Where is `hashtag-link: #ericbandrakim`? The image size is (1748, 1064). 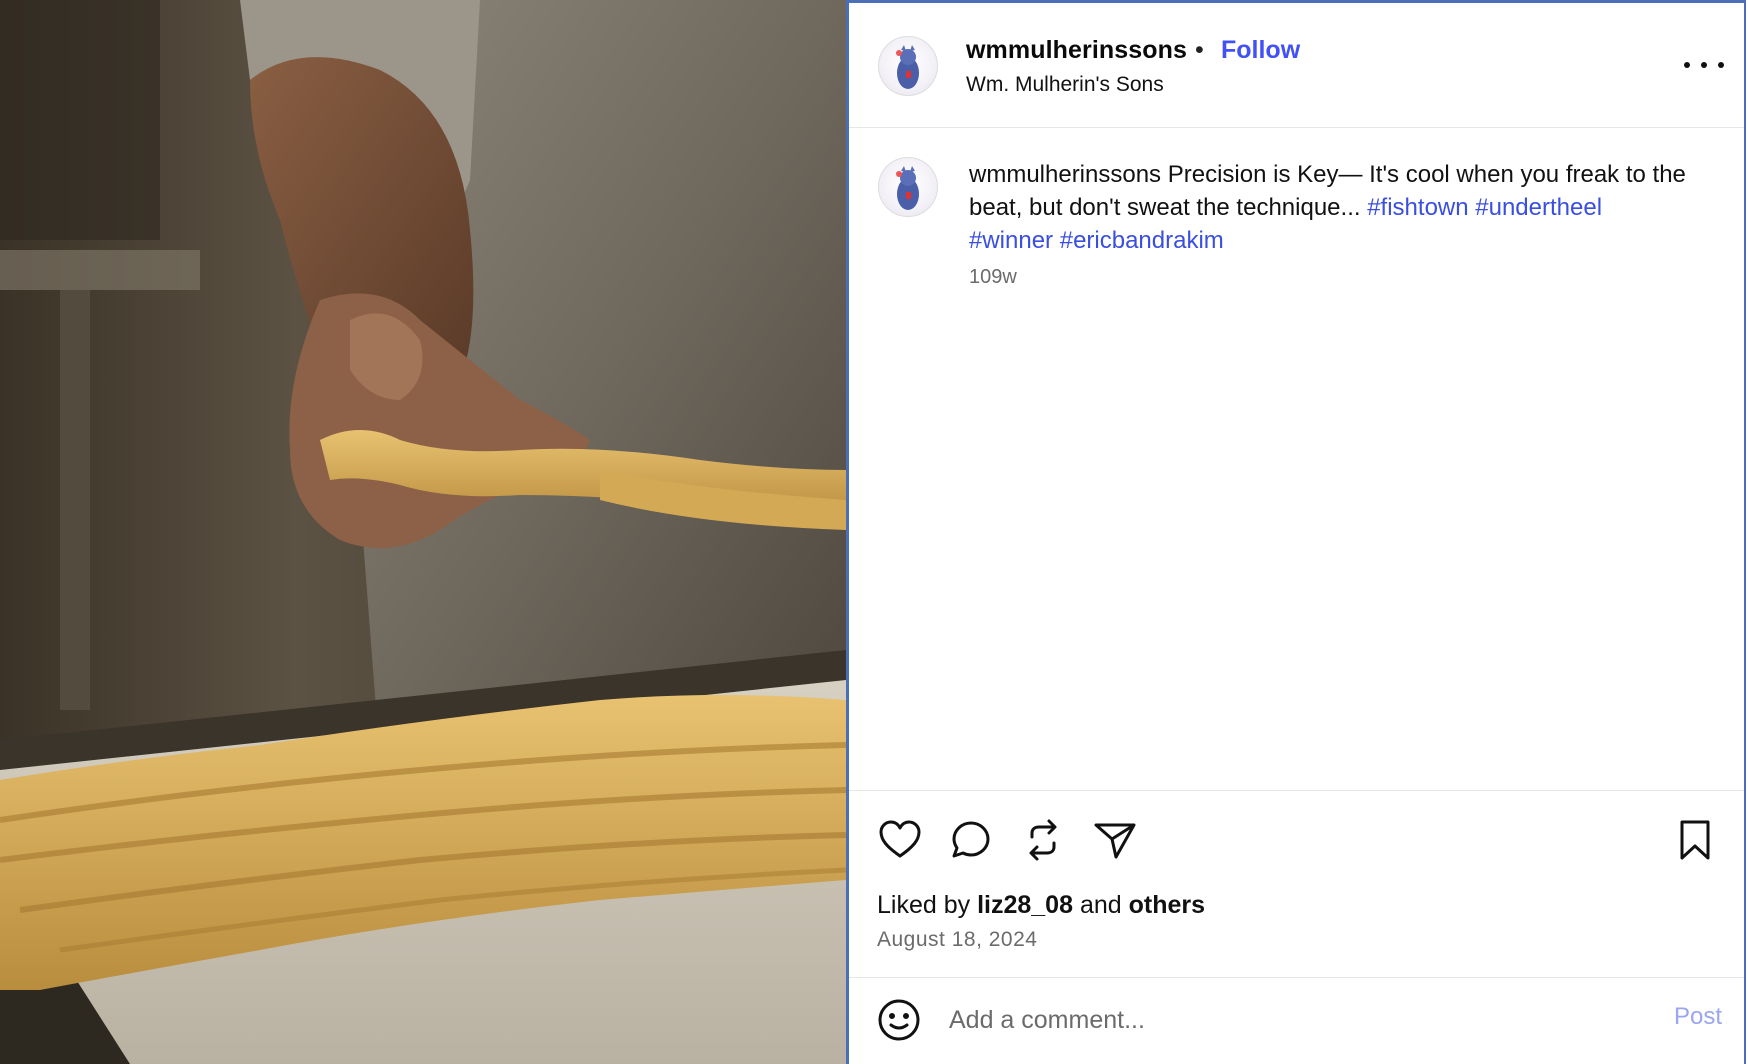 hashtag-link: #ericbandrakim is located at coordinates (1142, 240).